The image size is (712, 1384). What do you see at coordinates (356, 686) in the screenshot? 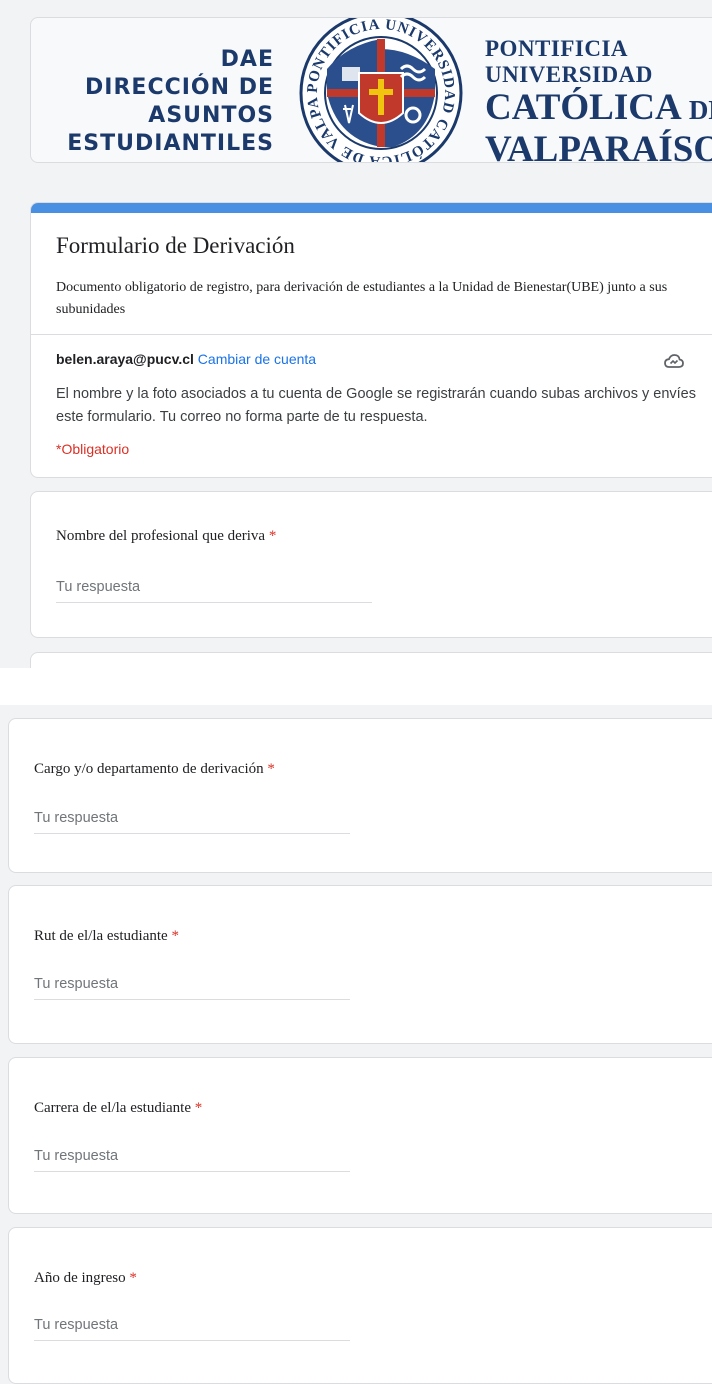
I see `screenshot-gap` at bounding box center [356, 686].